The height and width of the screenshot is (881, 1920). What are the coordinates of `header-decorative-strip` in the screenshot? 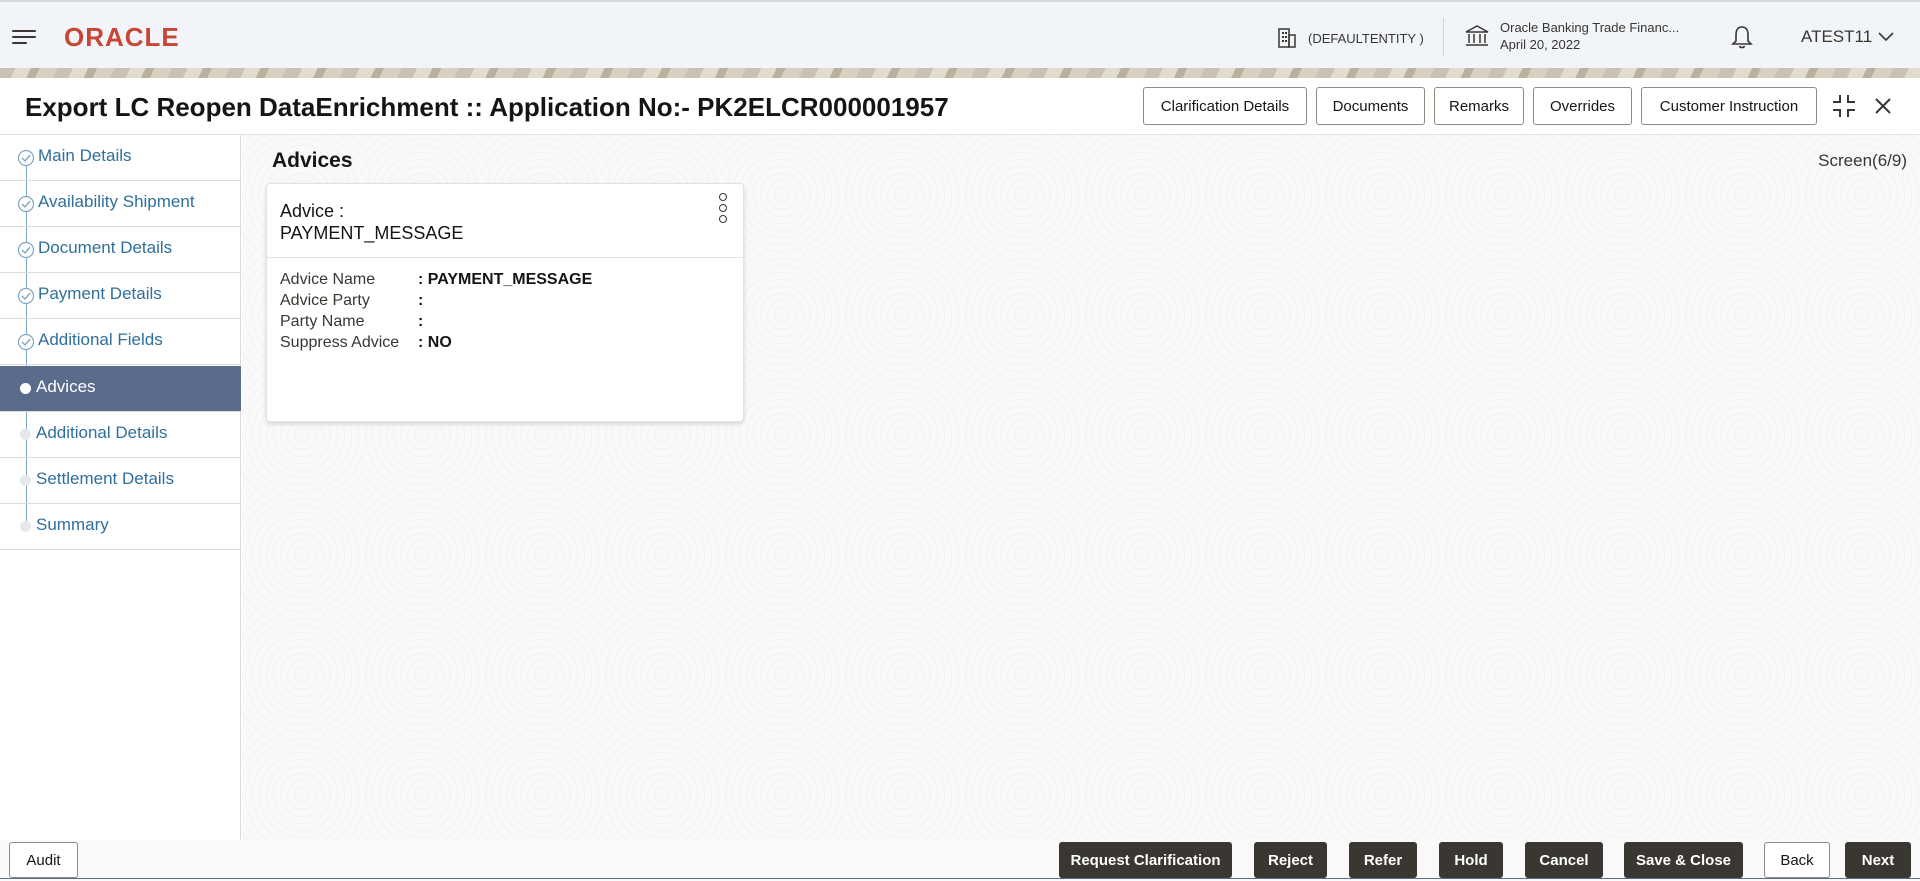 It's located at (960, 73).